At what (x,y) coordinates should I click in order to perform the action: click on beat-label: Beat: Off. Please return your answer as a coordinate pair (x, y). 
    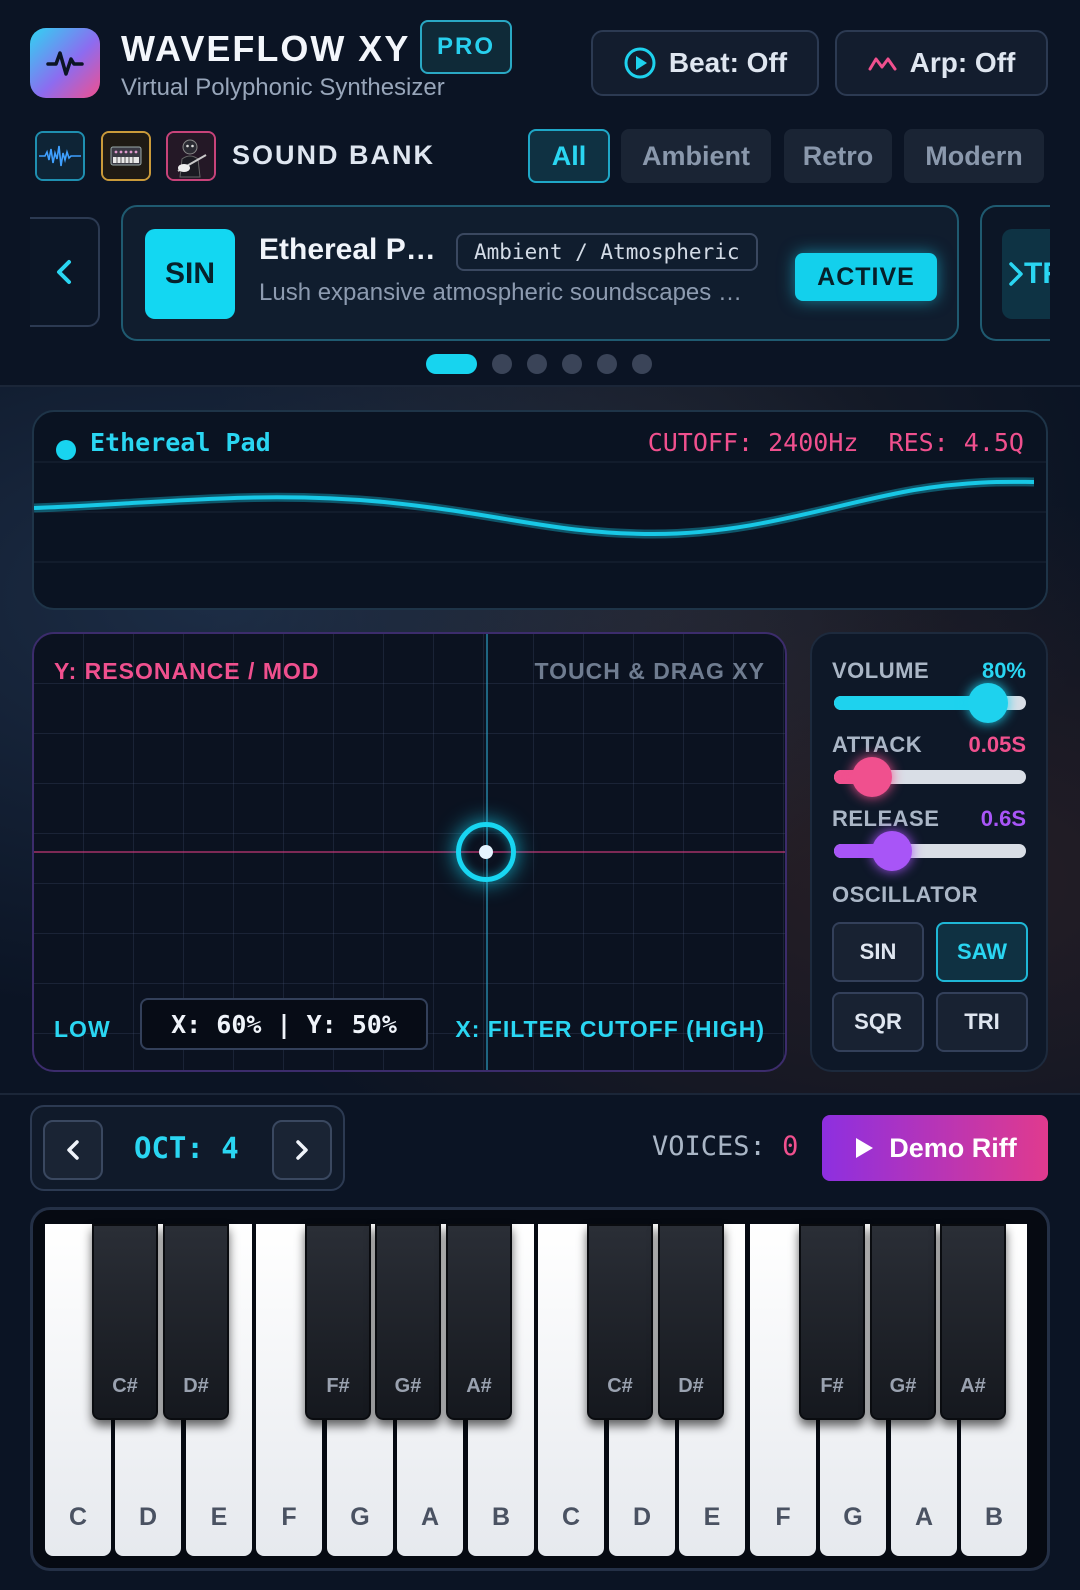
    Looking at the image, I should click on (728, 62).